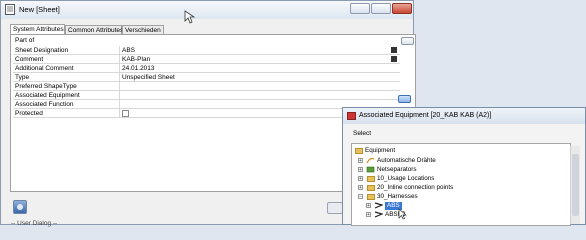  What do you see at coordinates (47, 95) in the screenshot?
I see `associated-equipment-label: Associated Equipment` at bounding box center [47, 95].